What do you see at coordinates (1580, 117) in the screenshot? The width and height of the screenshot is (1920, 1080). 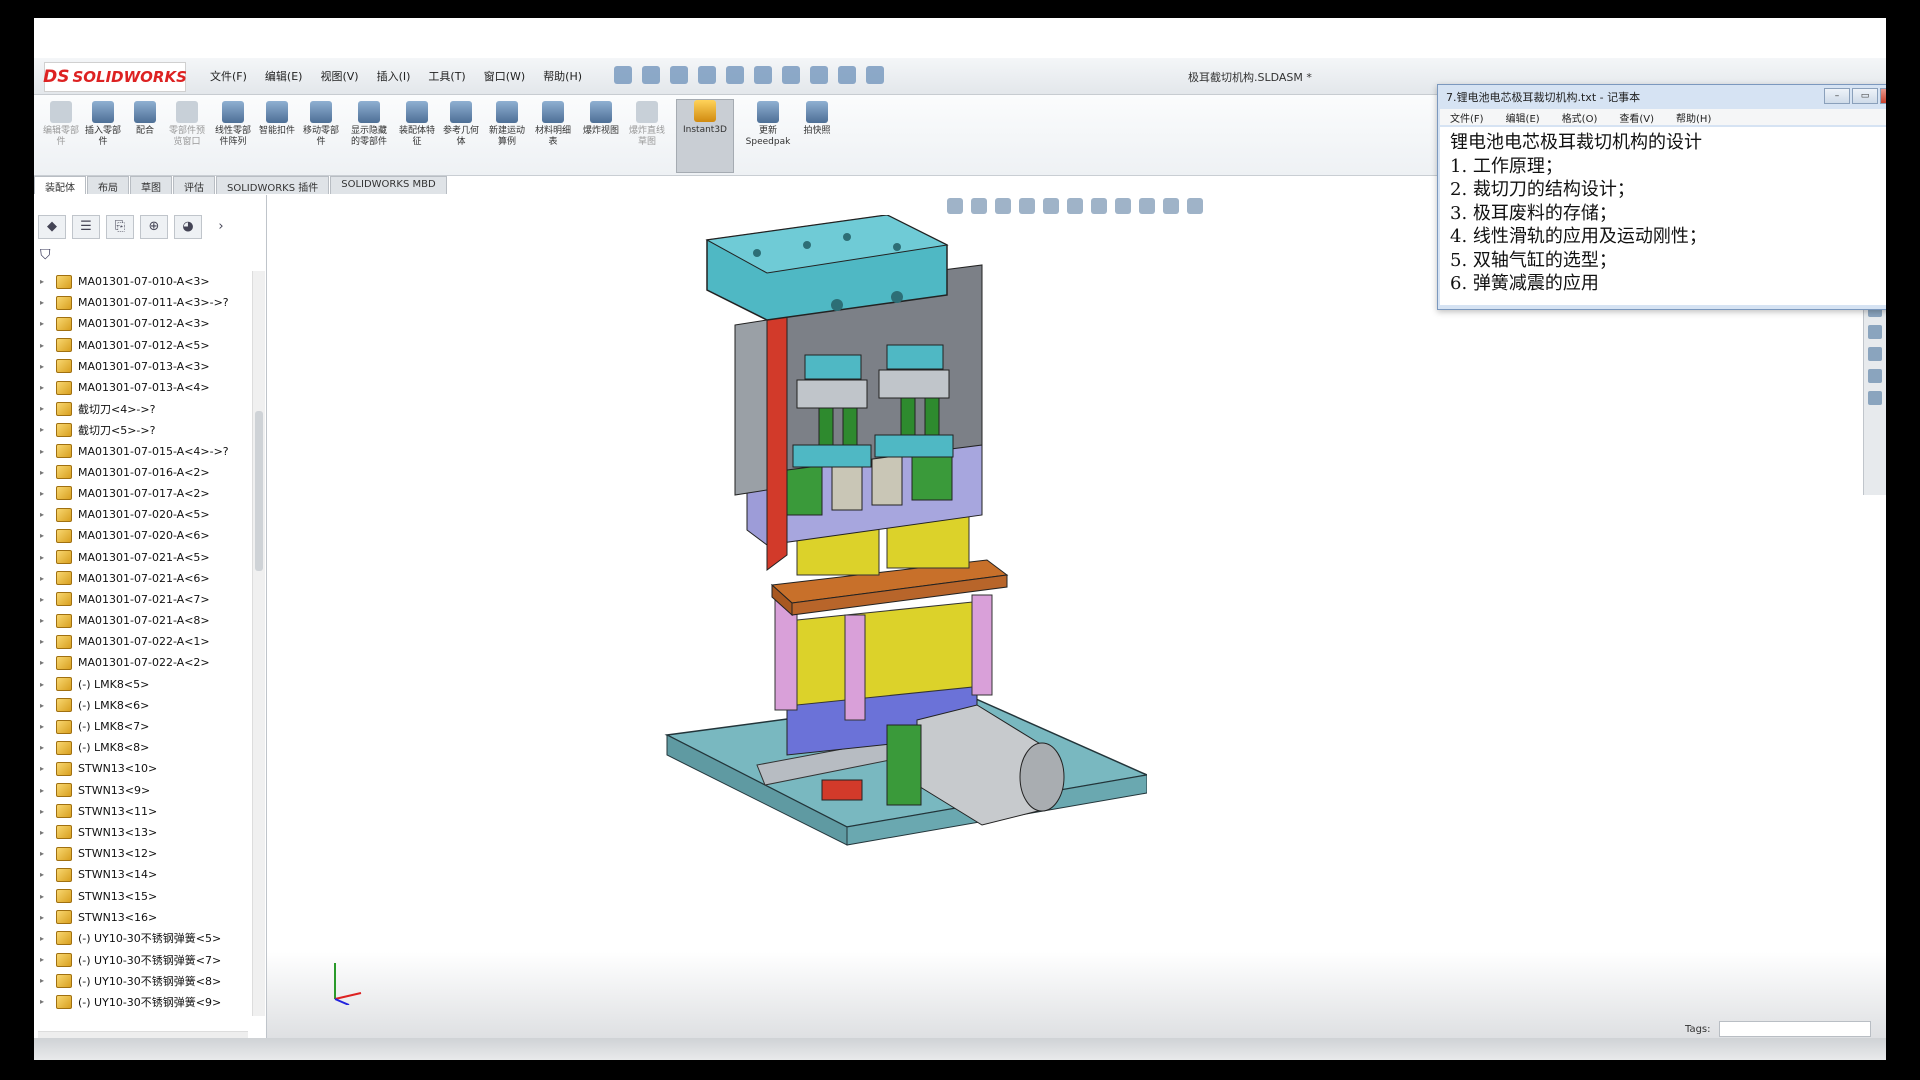 I see `np-menu-format: 格式(O)` at bounding box center [1580, 117].